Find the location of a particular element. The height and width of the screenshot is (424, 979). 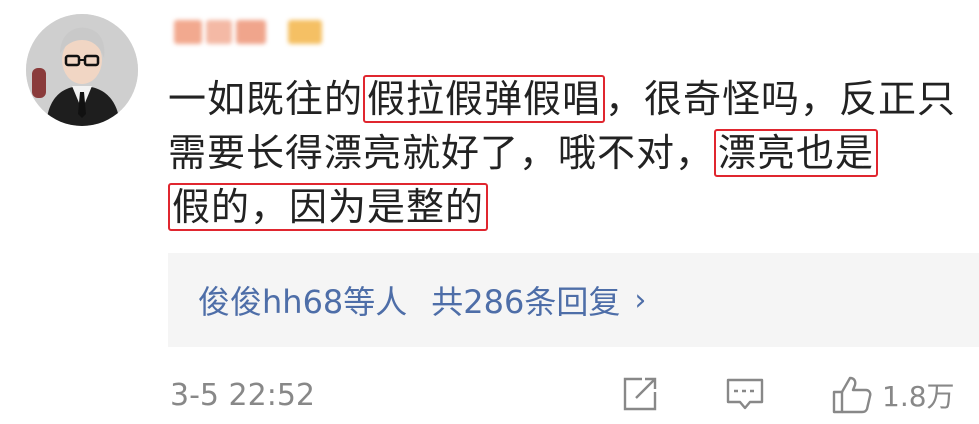

comment-icon is located at coordinates (745, 394).